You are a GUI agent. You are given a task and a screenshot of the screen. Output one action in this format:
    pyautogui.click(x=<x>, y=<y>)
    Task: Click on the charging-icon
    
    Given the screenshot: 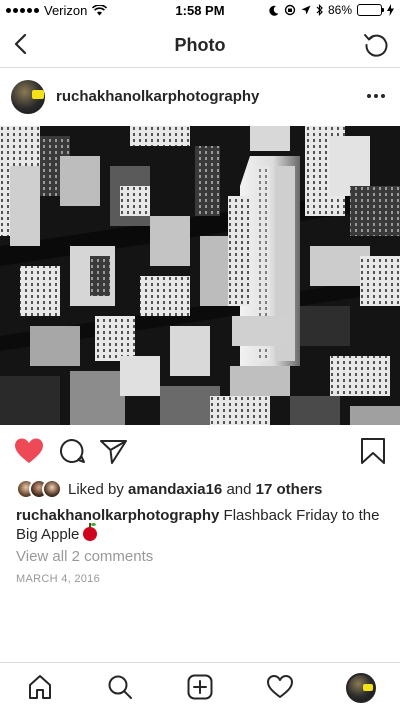 What is the action you would take?
    pyautogui.click(x=390, y=10)
    